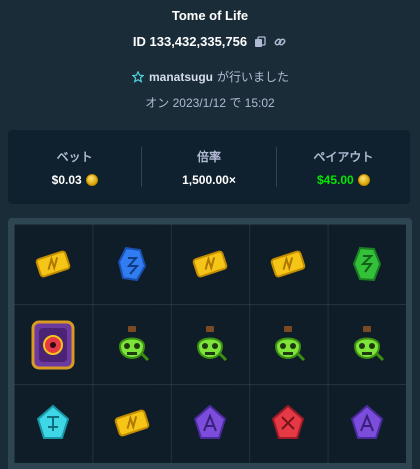  What do you see at coordinates (53, 344) in the screenshot?
I see `book-tome-icon` at bounding box center [53, 344].